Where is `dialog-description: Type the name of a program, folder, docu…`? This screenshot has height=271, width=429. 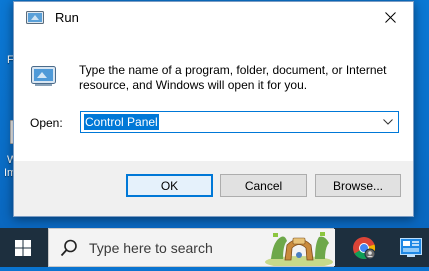
dialog-description: Type the name of a program, folder, docu… is located at coordinates (233, 77).